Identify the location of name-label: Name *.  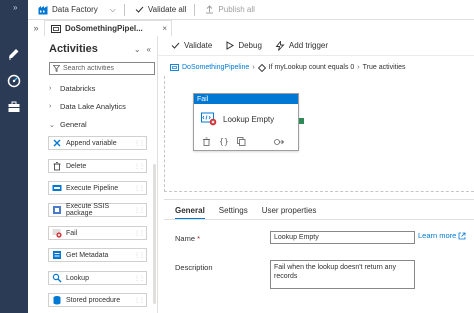
(187, 238).